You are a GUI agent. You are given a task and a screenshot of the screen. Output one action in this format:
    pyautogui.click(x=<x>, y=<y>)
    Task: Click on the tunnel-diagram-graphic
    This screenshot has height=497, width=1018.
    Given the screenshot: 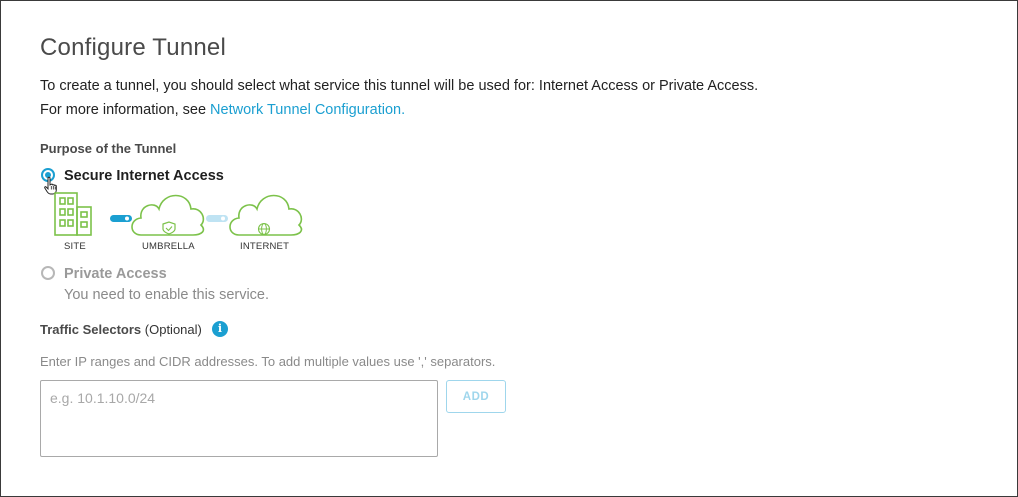 What is the action you would take?
    pyautogui.click(x=178, y=214)
    